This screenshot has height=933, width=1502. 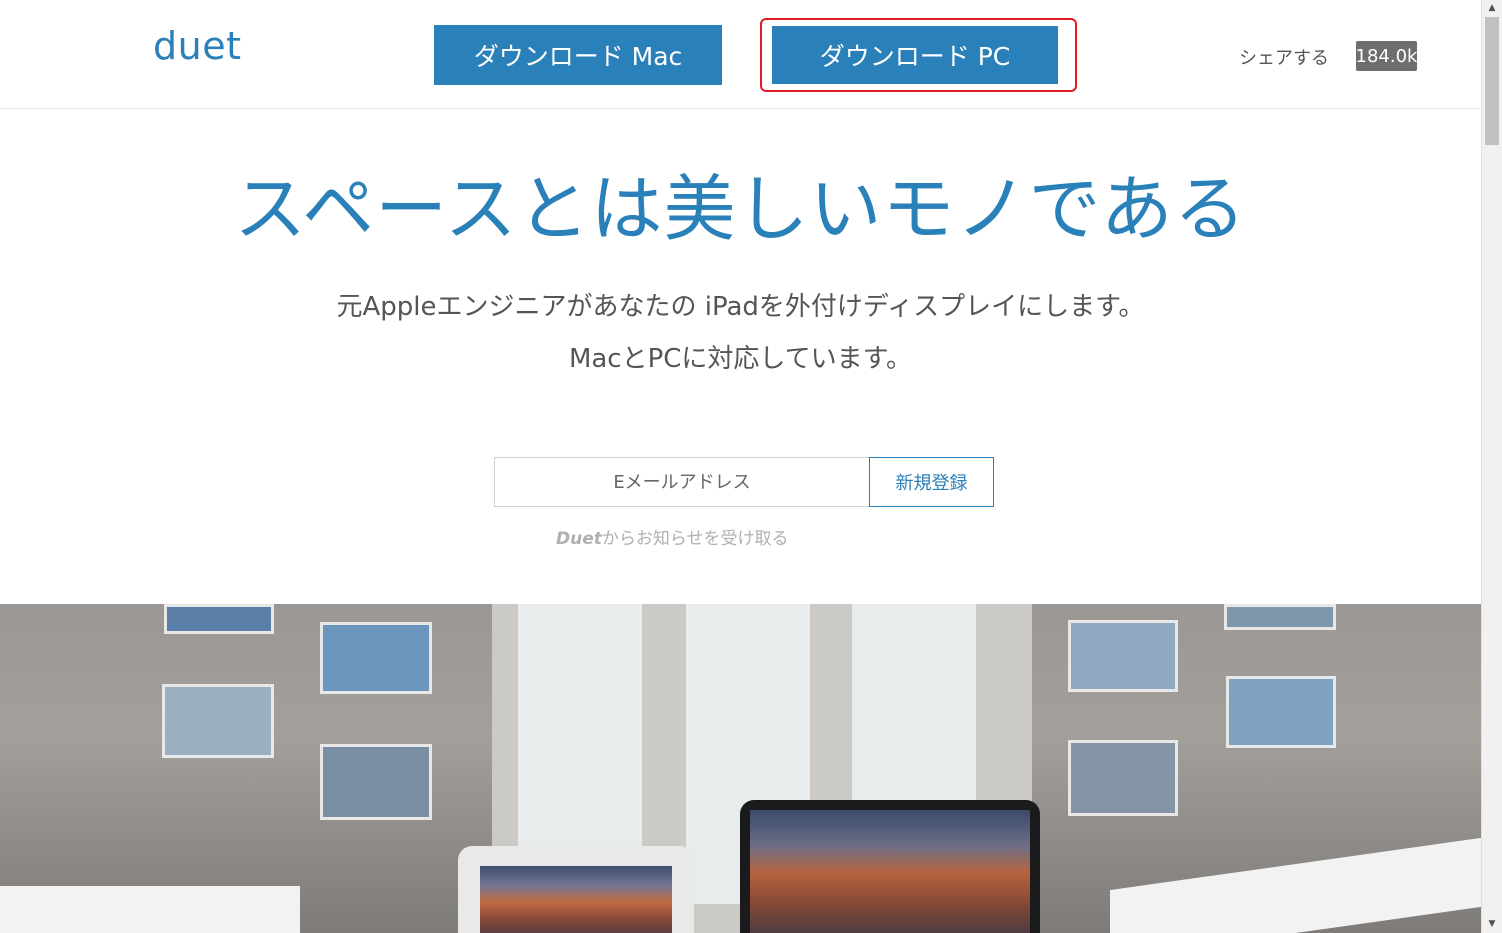 I want to click on site-header: duet ダウンロード Mac ダウンロード PC シェアする 184.0k, so click(x=740, y=54).